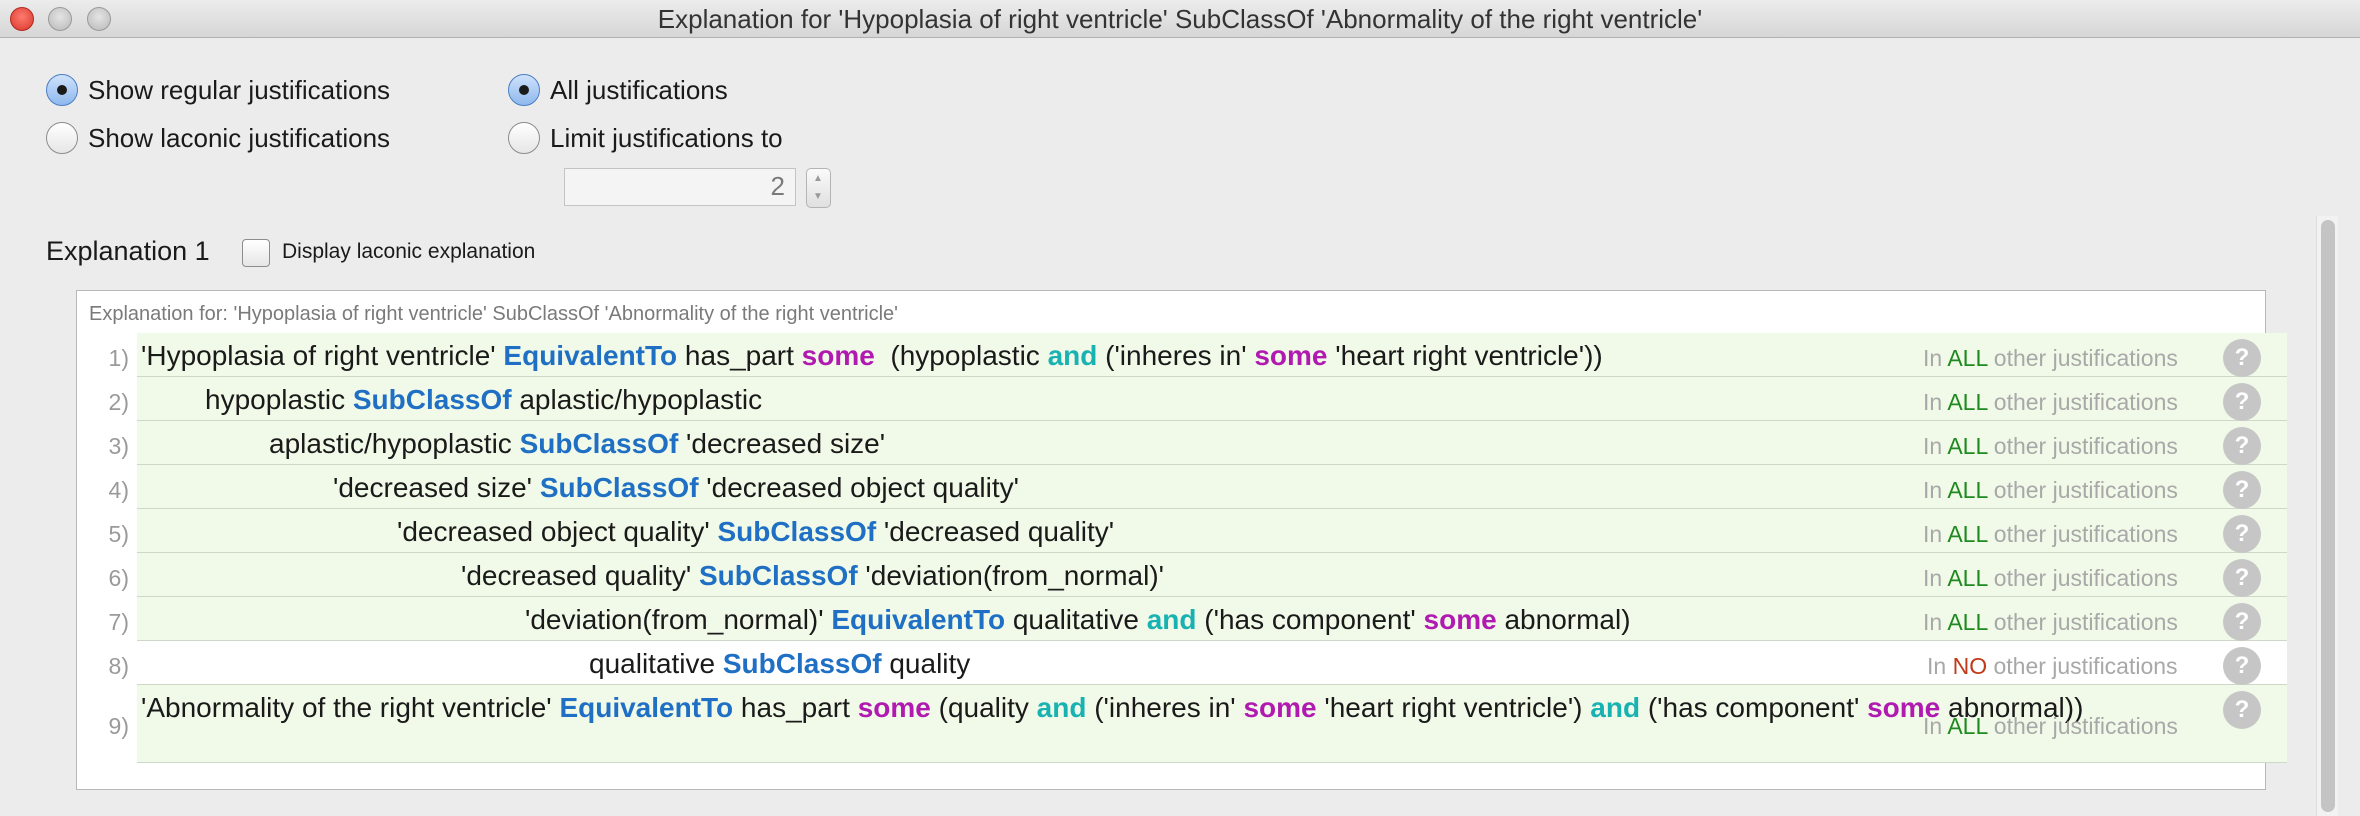 This screenshot has height=816, width=2360. Describe the element at coordinates (118, 446) in the screenshot. I see `axiom-number: 3)` at that location.